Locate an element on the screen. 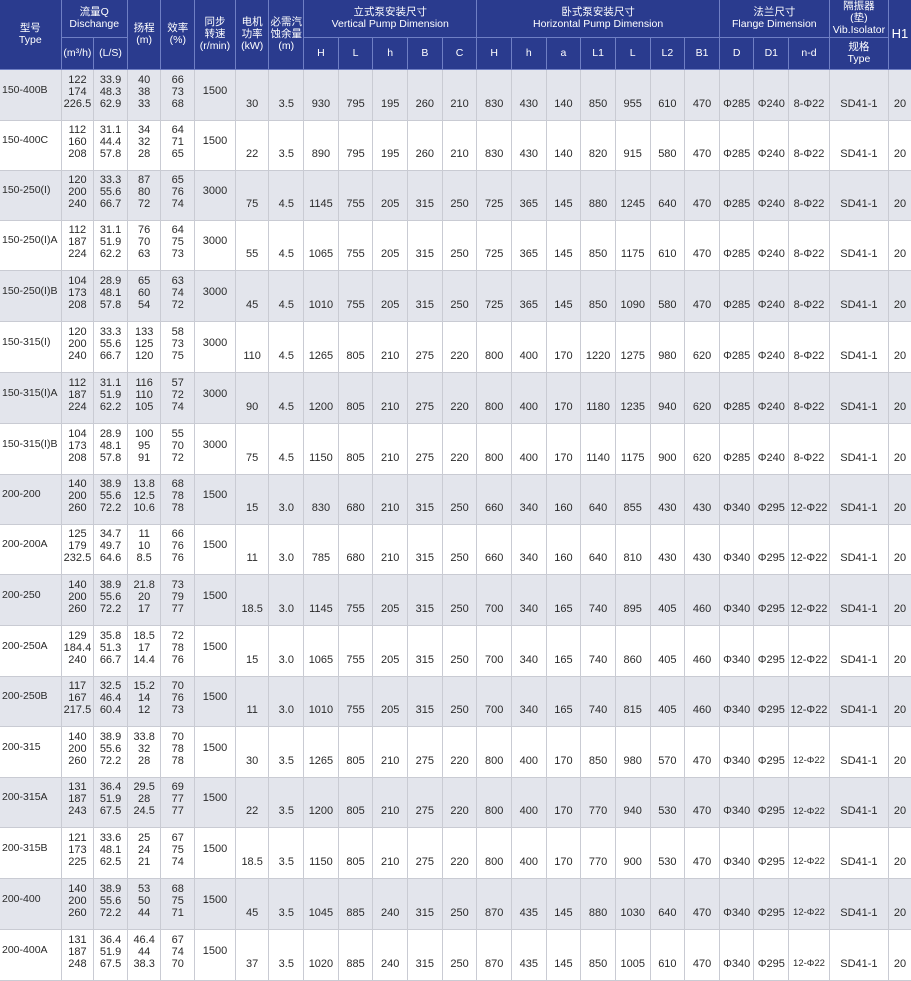 This screenshot has height=981, width=911. cell-flow-m3h: 112 160 208 is located at coordinates (78, 145).